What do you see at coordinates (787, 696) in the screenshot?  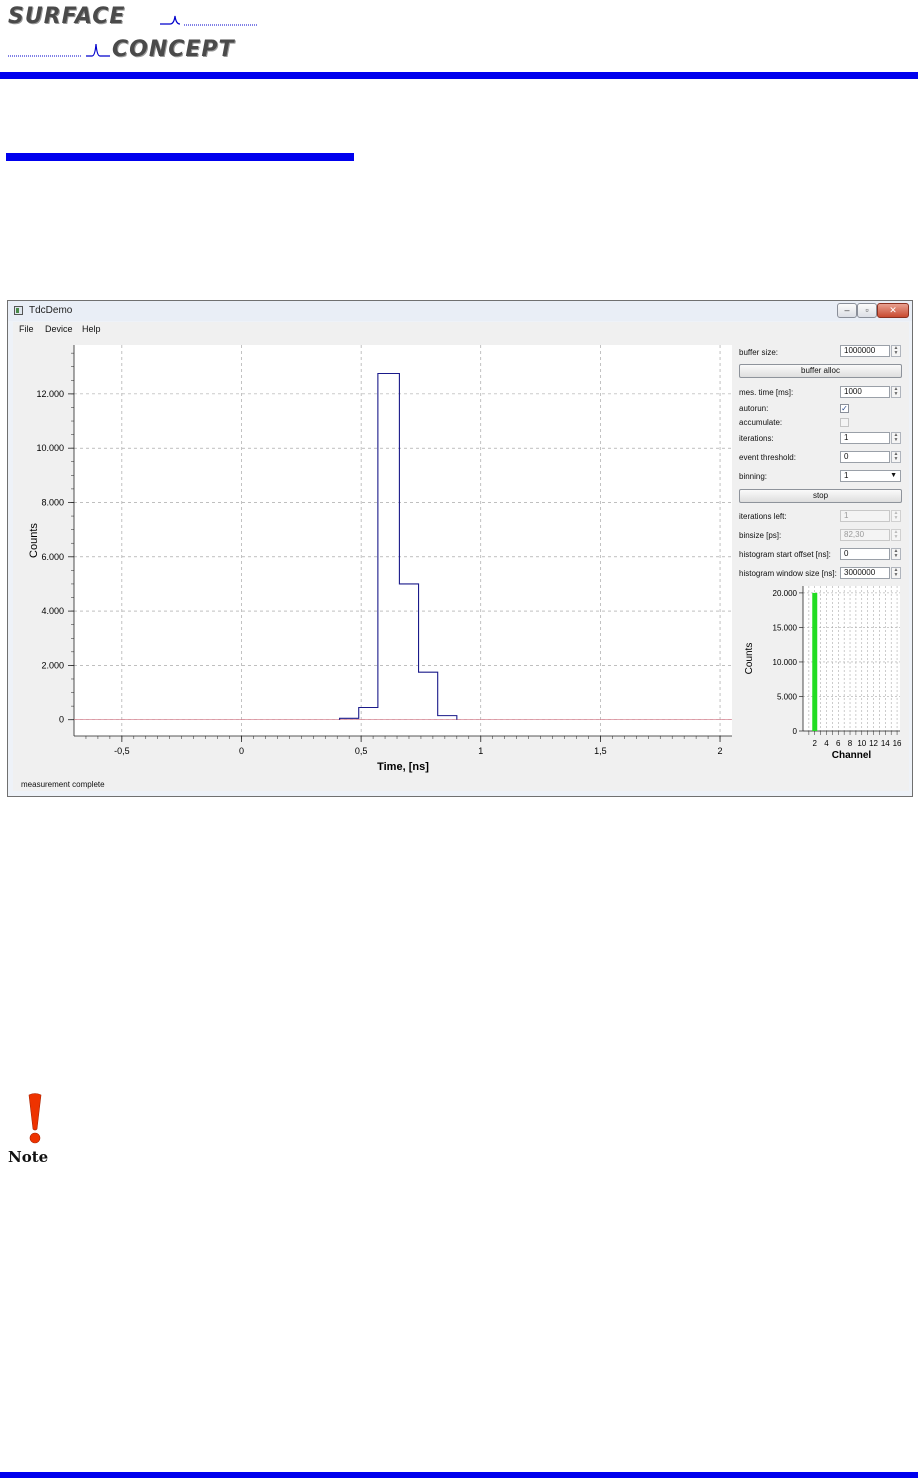 I see `y-tick-label: 5.000` at bounding box center [787, 696].